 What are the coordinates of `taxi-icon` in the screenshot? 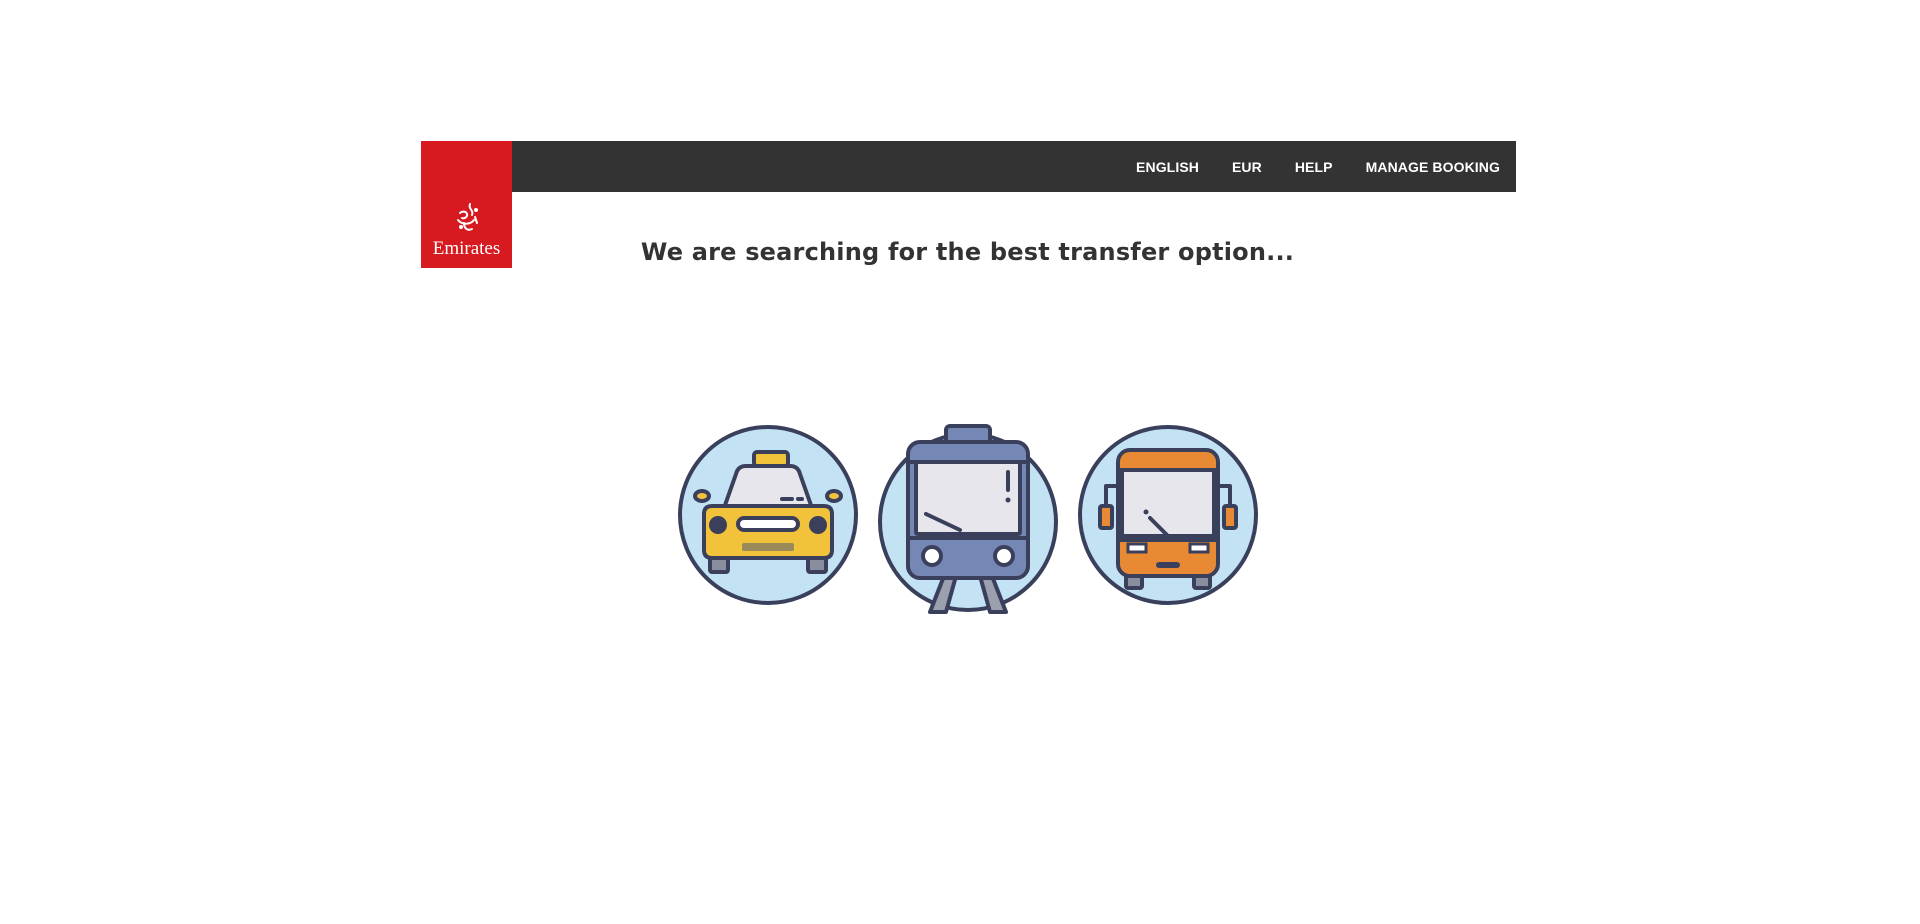 It's located at (768, 517).